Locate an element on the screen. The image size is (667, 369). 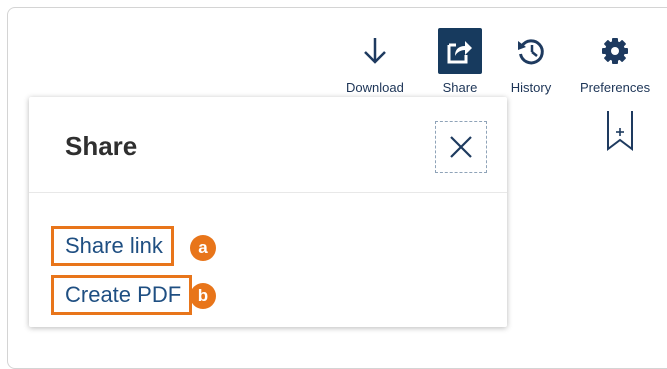
callout-badge-b: b is located at coordinates (203, 296).